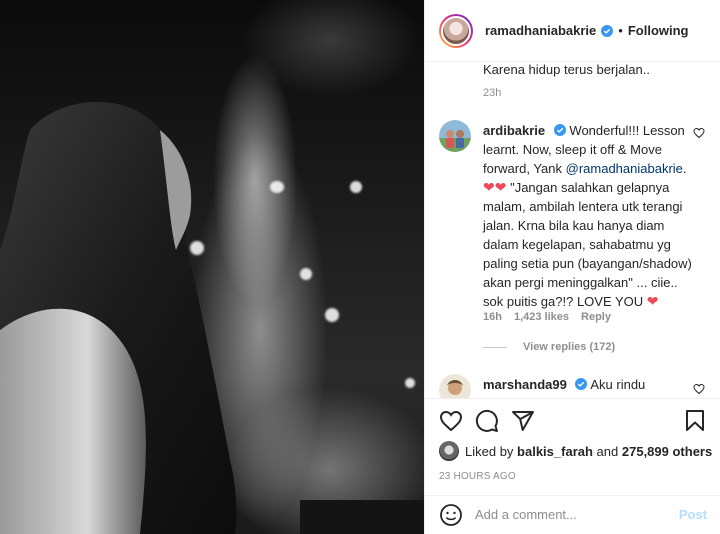 The width and height of the screenshot is (720, 534). I want to click on reply-button: Reply, so click(596, 317).